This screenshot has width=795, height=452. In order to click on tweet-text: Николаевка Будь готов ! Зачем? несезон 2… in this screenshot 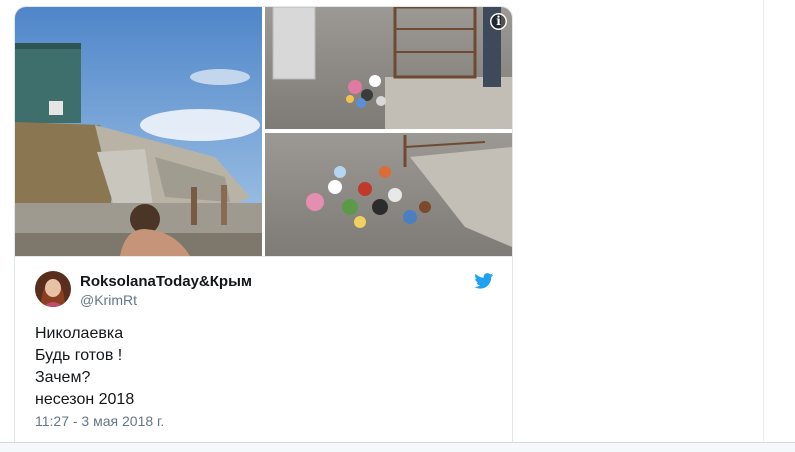, I will do `click(84, 367)`.